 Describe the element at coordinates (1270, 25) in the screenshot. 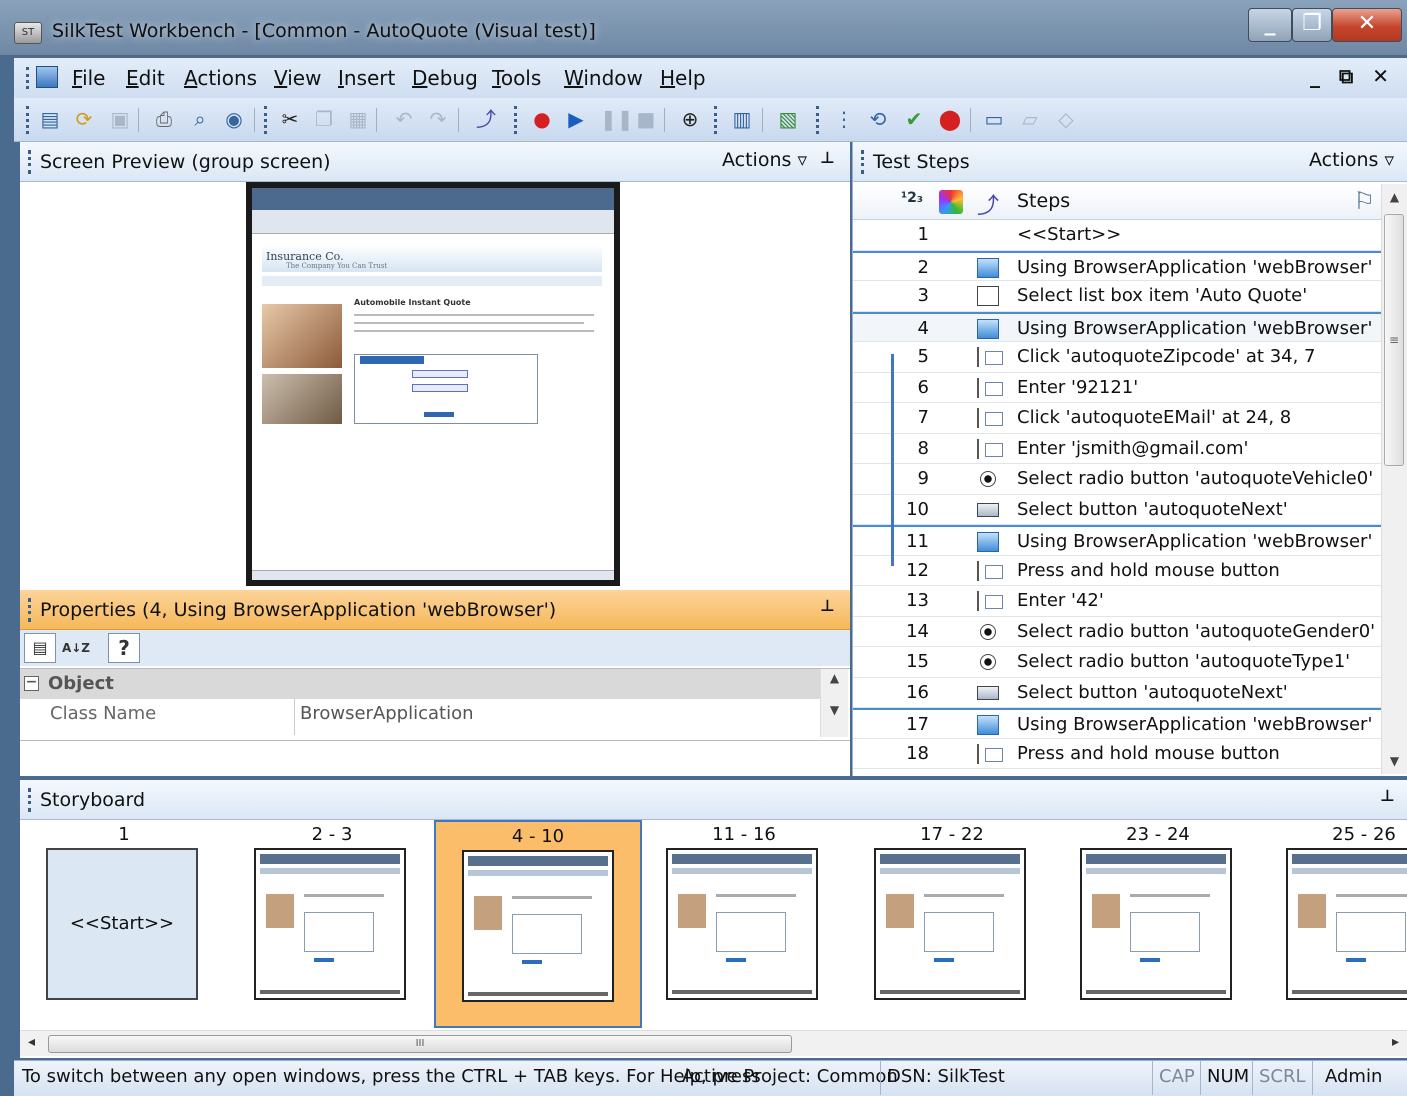

I see `minimize-button: _` at that location.